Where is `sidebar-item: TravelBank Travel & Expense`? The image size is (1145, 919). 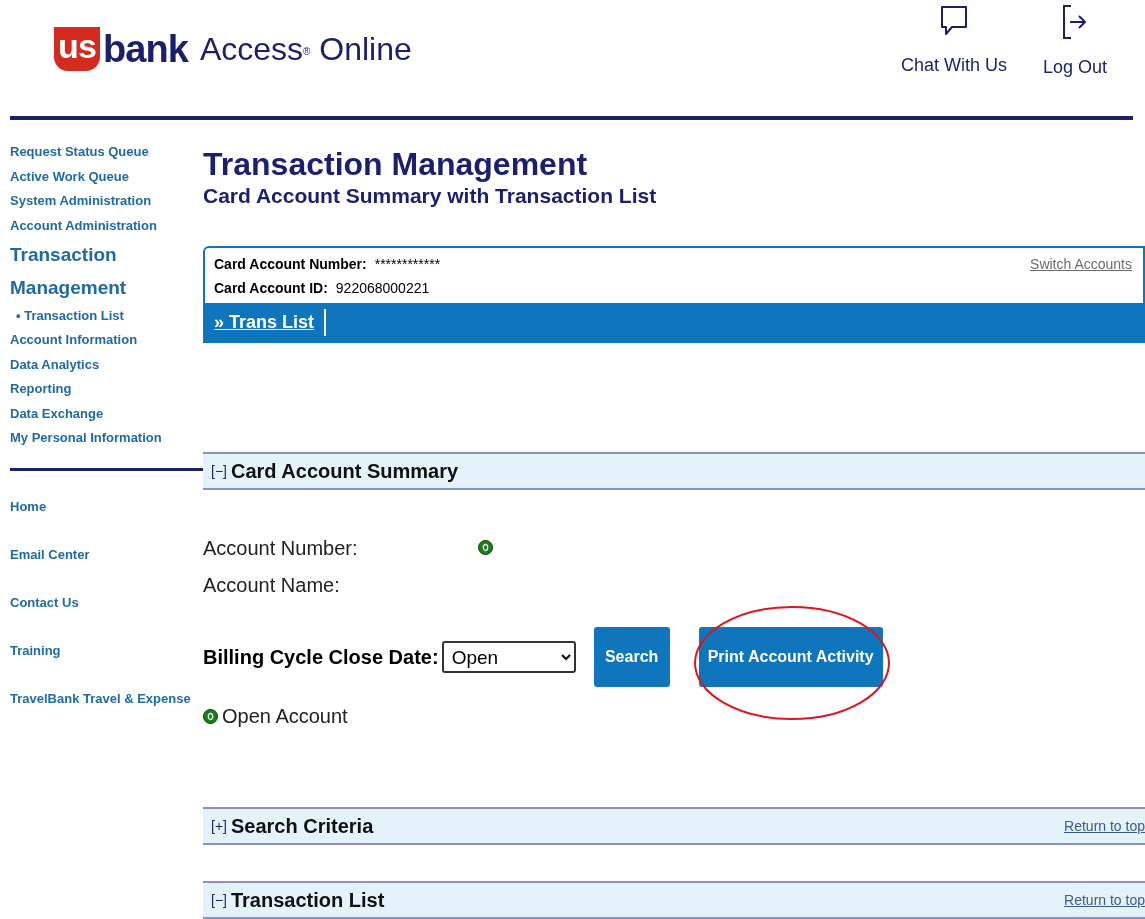
sidebar-item: TravelBank Travel & Expense is located at coordinates (102, 698).